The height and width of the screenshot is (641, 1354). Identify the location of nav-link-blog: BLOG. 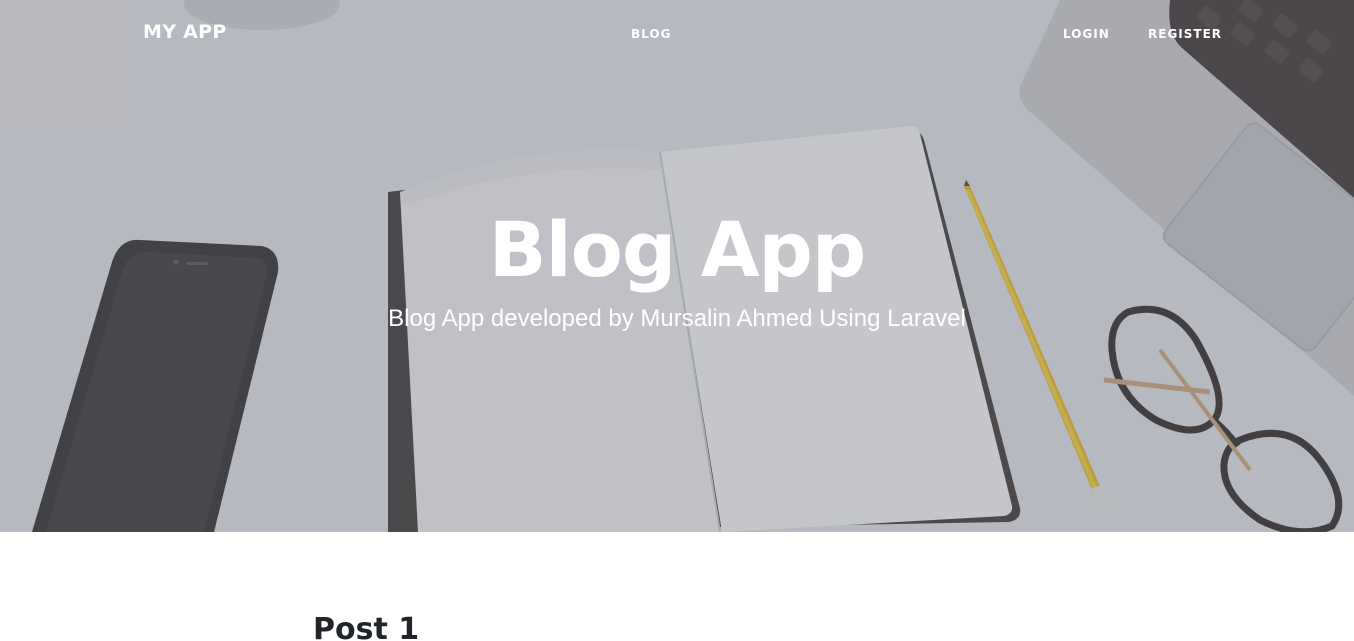
(651, 34).